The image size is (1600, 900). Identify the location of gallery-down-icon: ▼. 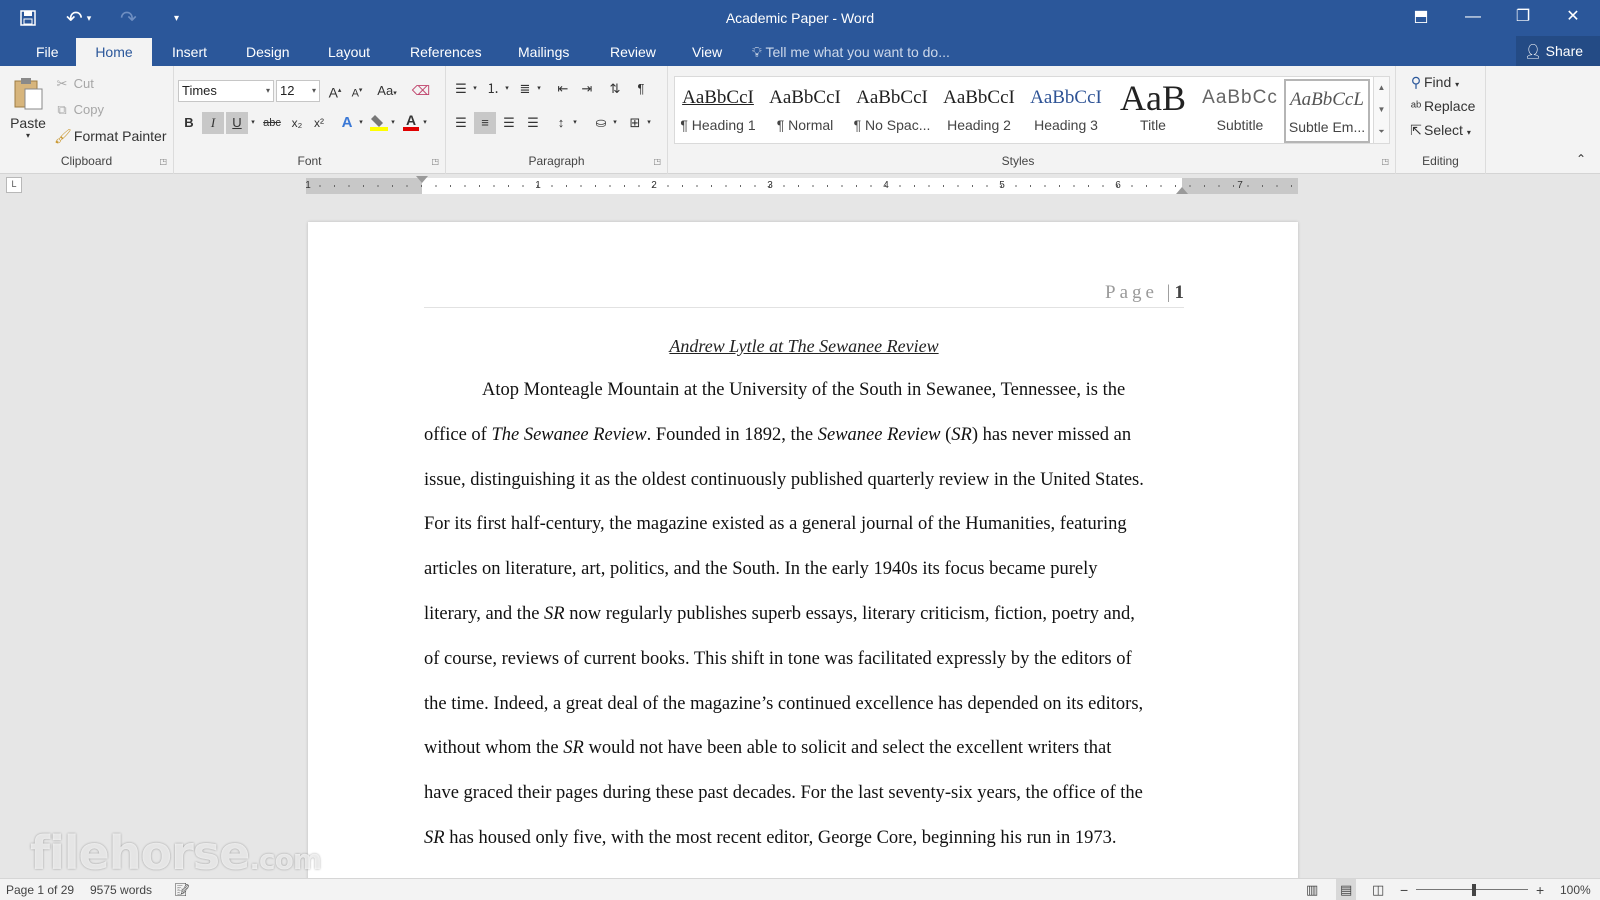
(1381, 110).